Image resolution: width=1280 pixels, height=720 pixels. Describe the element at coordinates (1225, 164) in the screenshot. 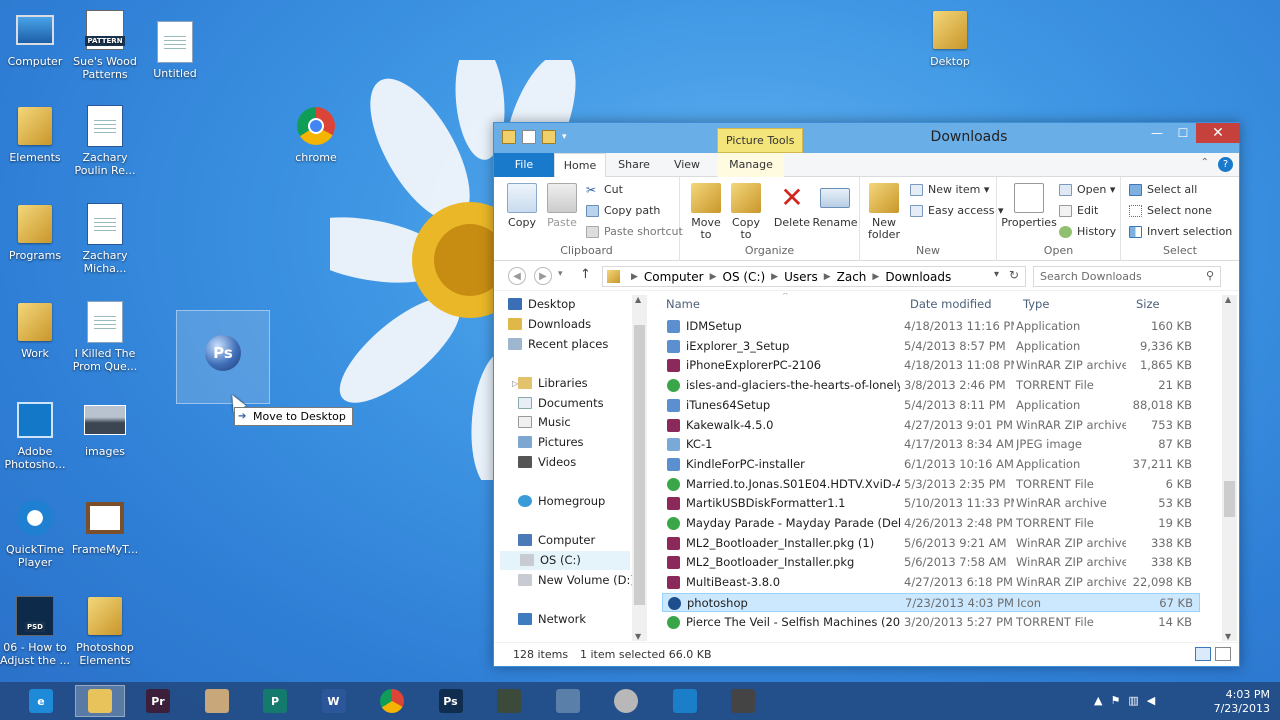

I see `help-icon: ?` at that location.